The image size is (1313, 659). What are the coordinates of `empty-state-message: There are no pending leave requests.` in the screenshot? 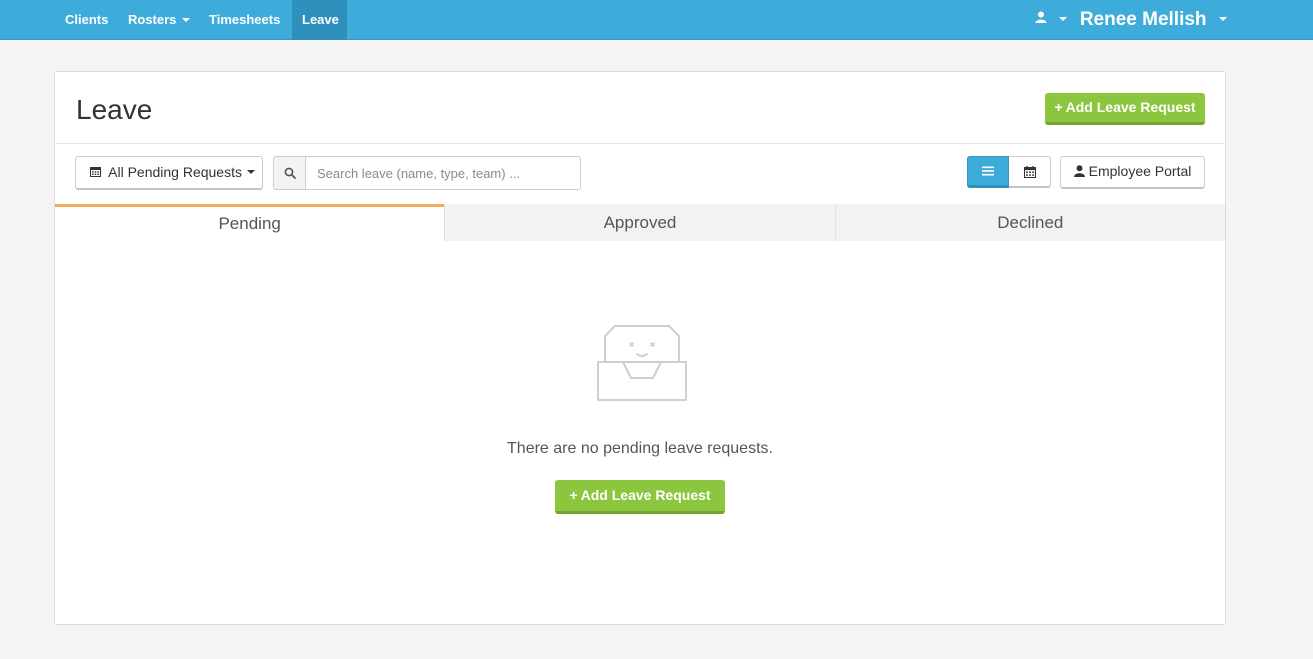 It's located at (640, 448).